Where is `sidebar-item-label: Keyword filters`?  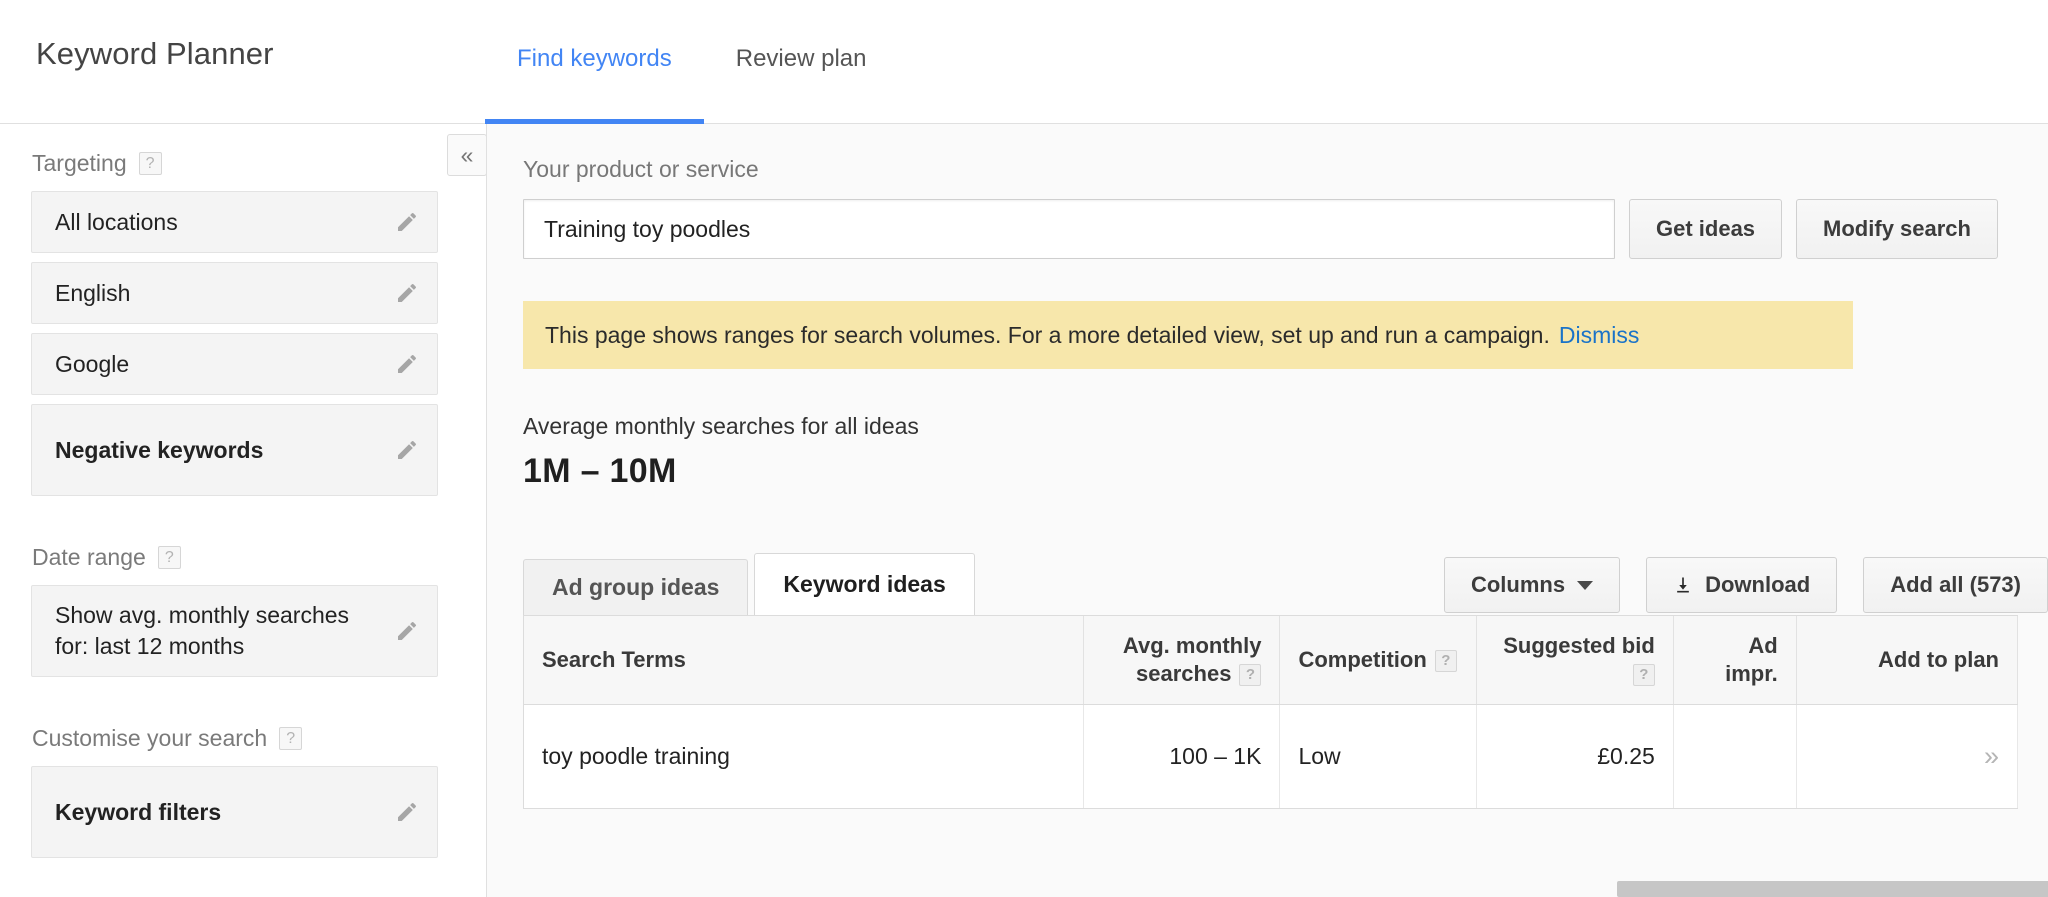 sidebar-item-label: Keyword filters is located at coordinates (138, 811).